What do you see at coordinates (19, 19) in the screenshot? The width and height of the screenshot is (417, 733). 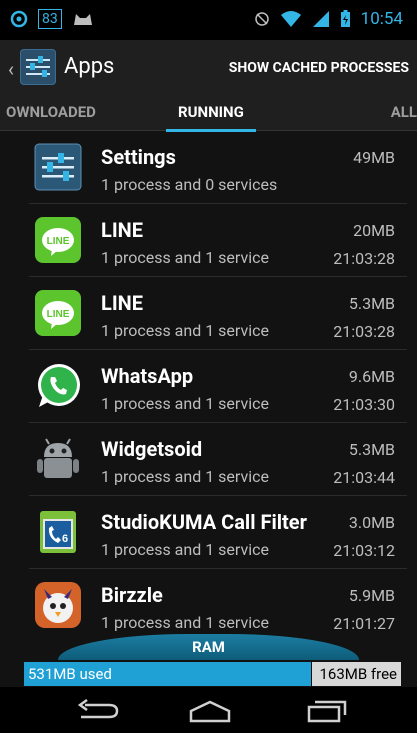 I see `target-icon` at bounding box center [19, 19].